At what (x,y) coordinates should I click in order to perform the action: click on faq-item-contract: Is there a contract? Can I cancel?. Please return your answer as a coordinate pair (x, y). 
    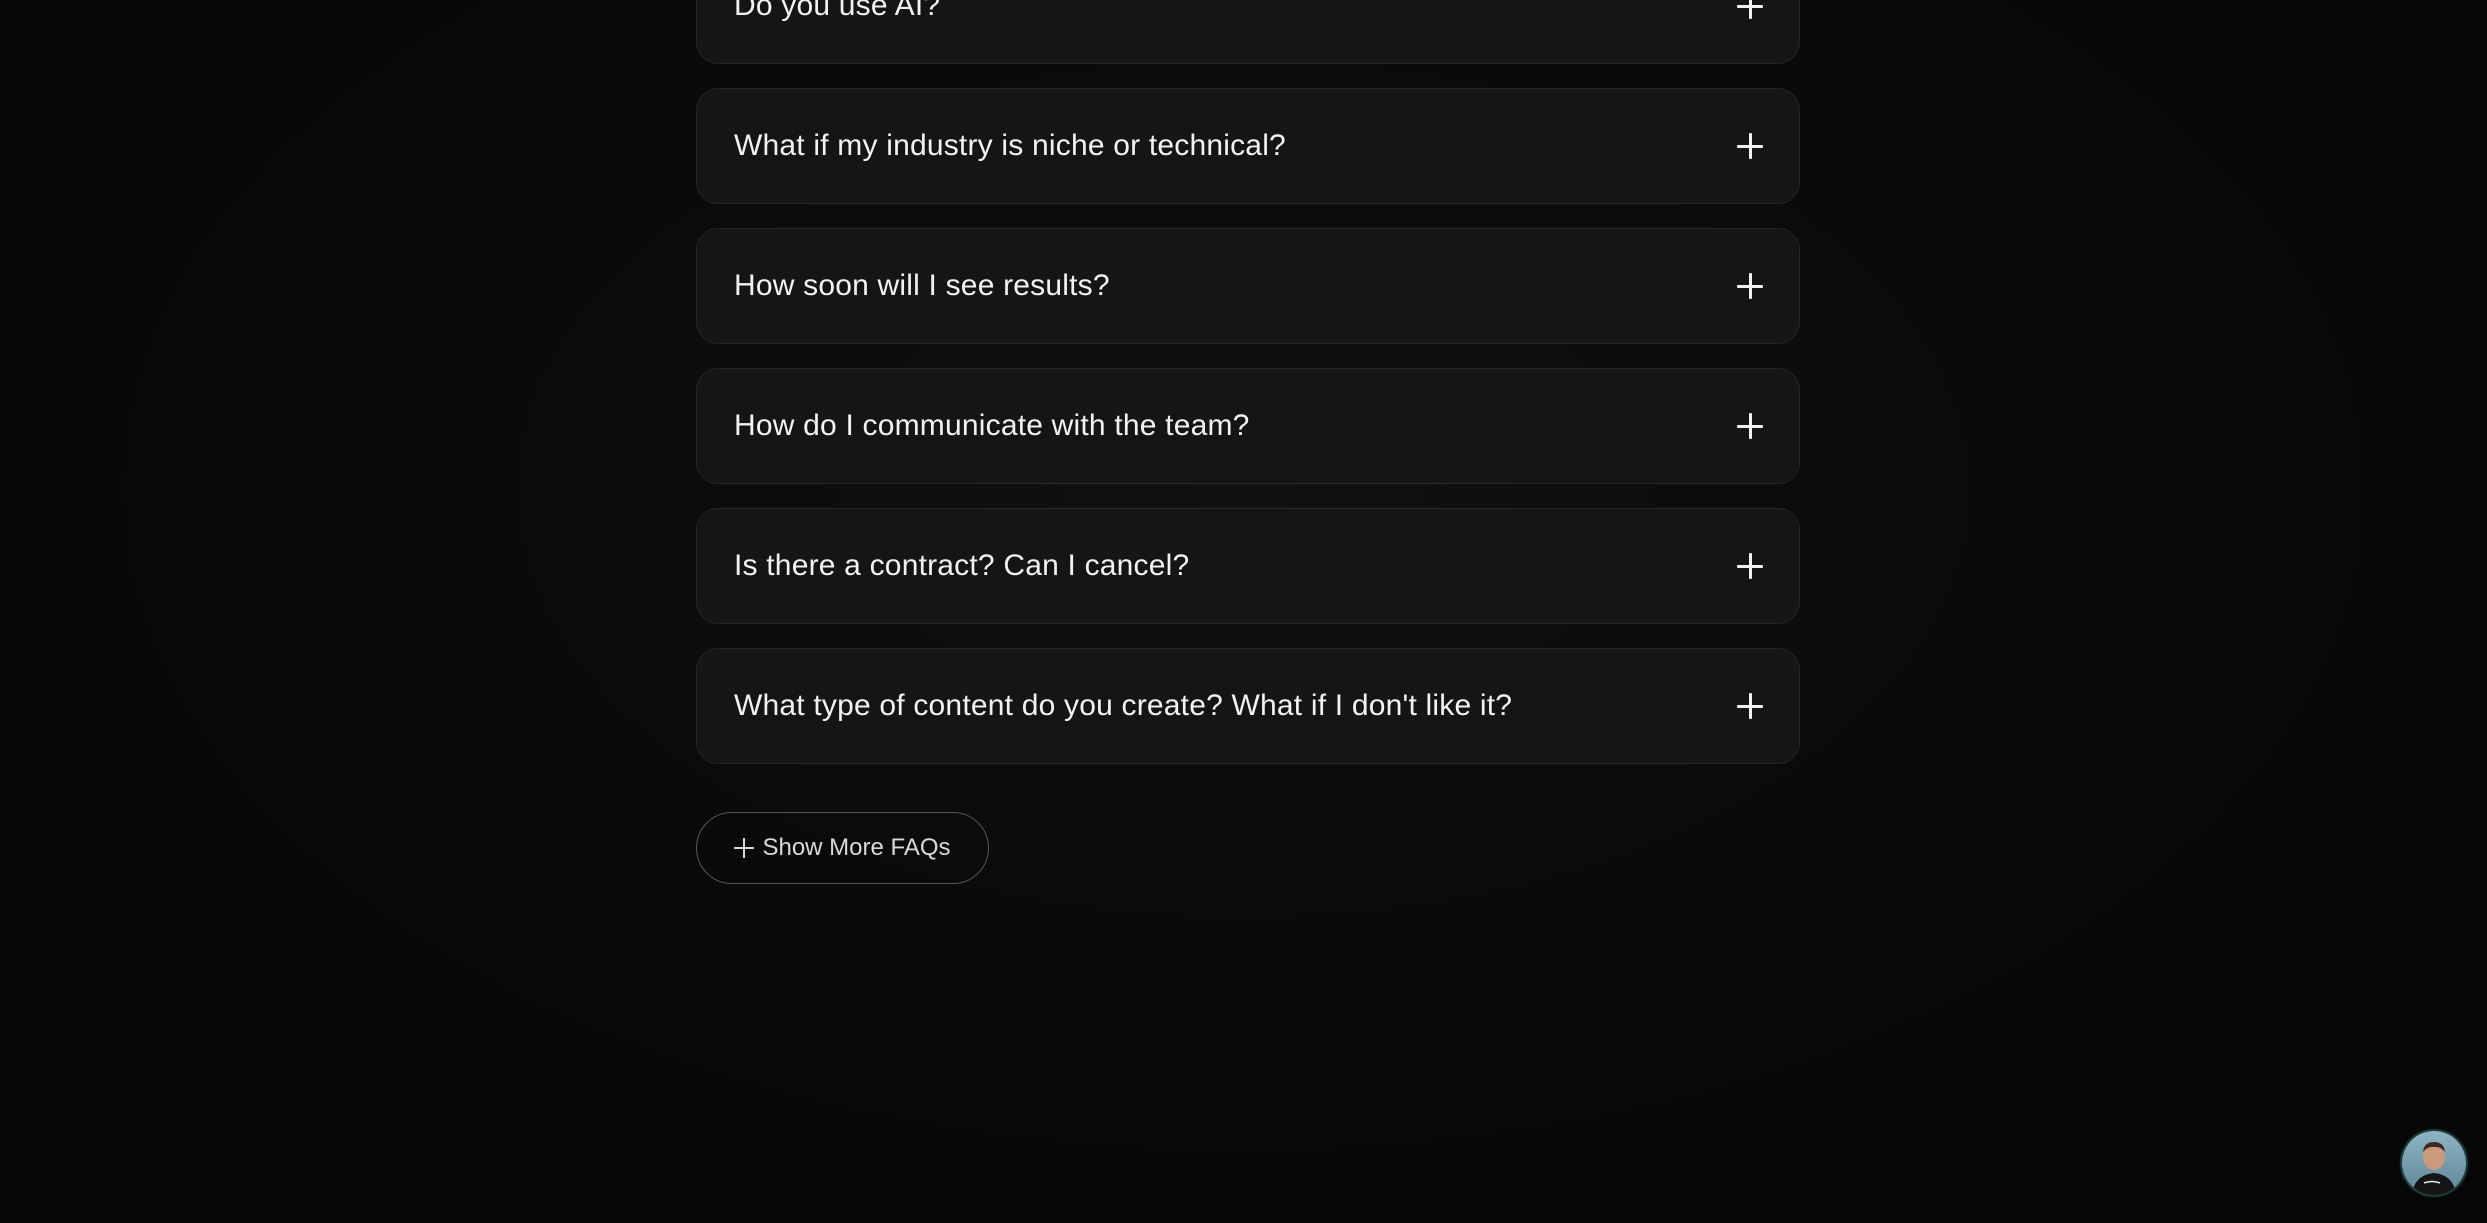
    Looking at the image, I should click on (1248, 566).